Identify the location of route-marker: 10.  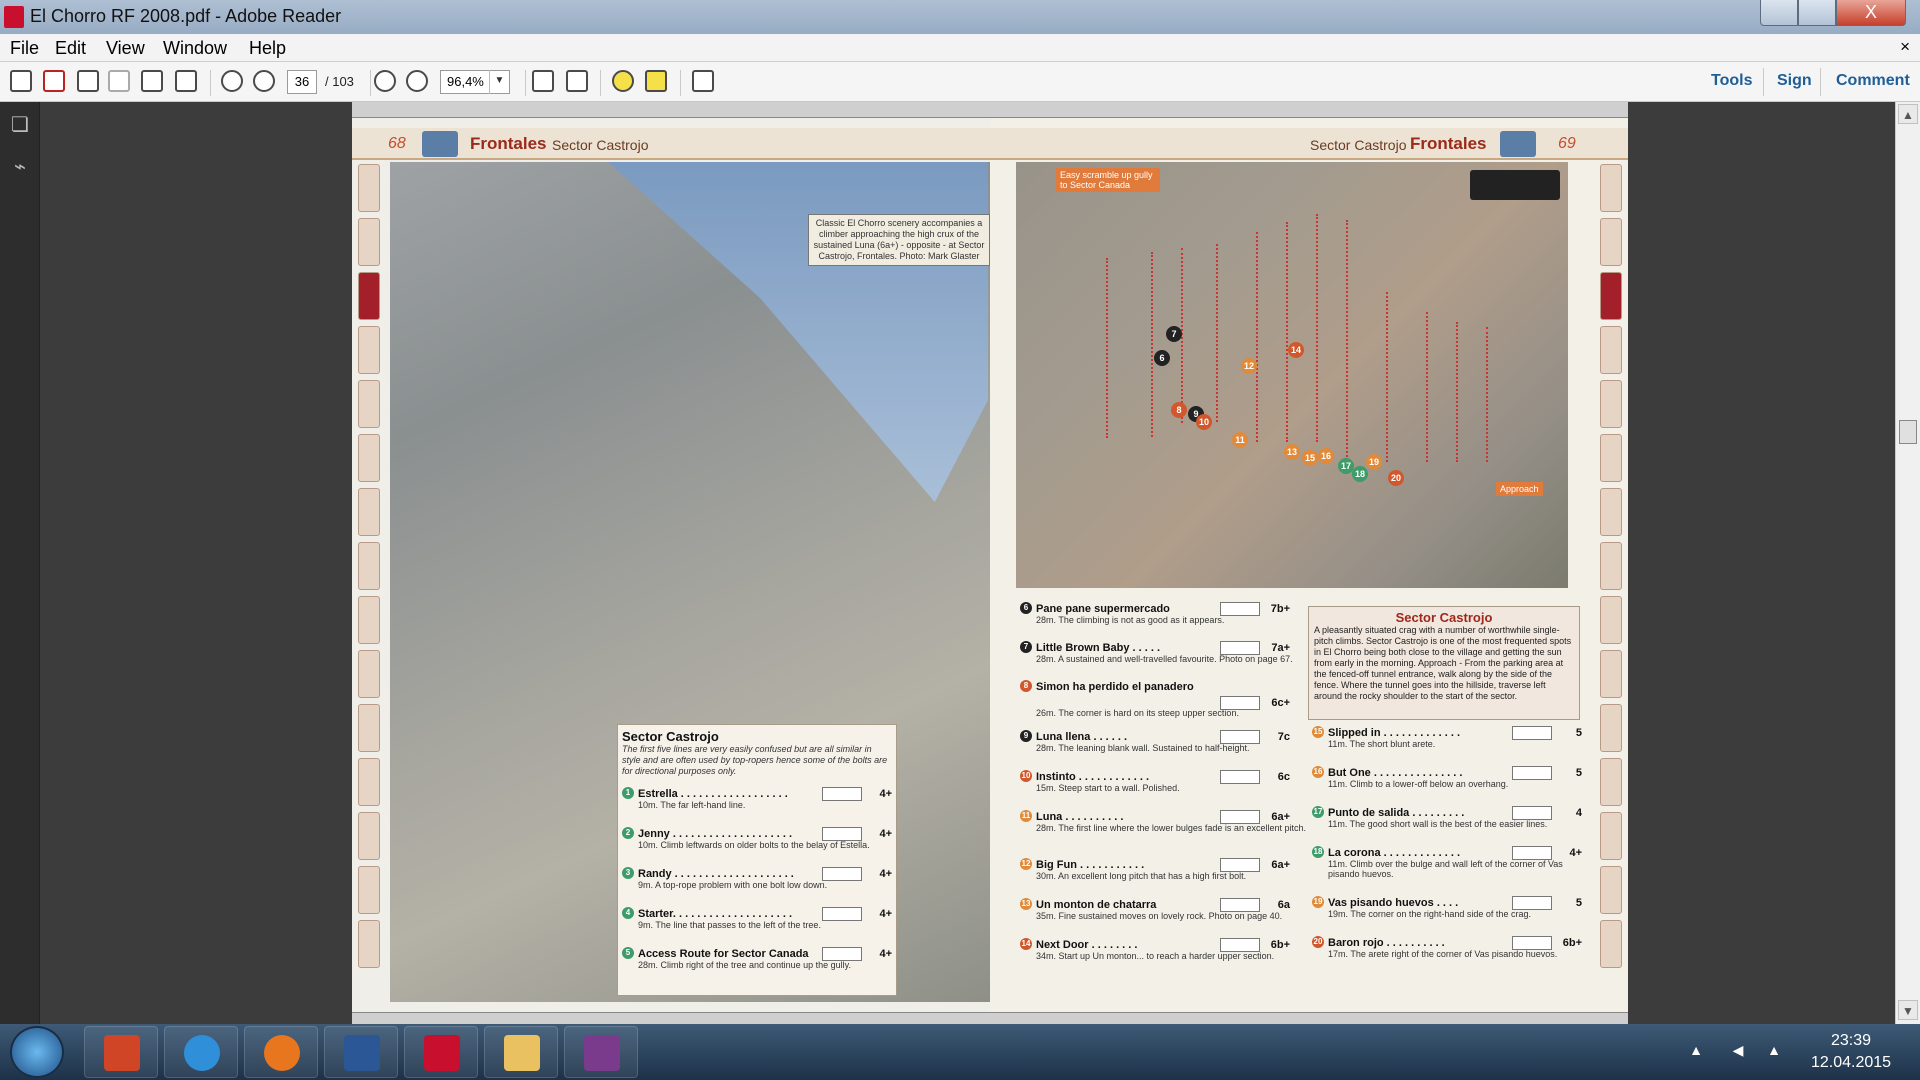
(1204, 422).